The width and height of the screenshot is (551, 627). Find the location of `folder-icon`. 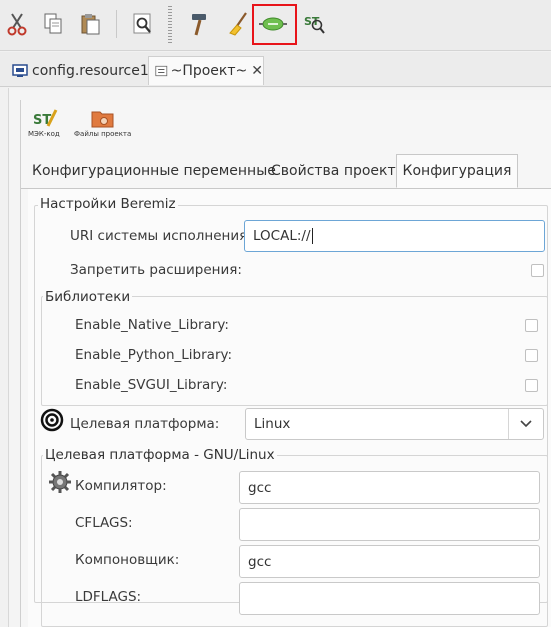

folder-icon is located at coordinates (102, 119).